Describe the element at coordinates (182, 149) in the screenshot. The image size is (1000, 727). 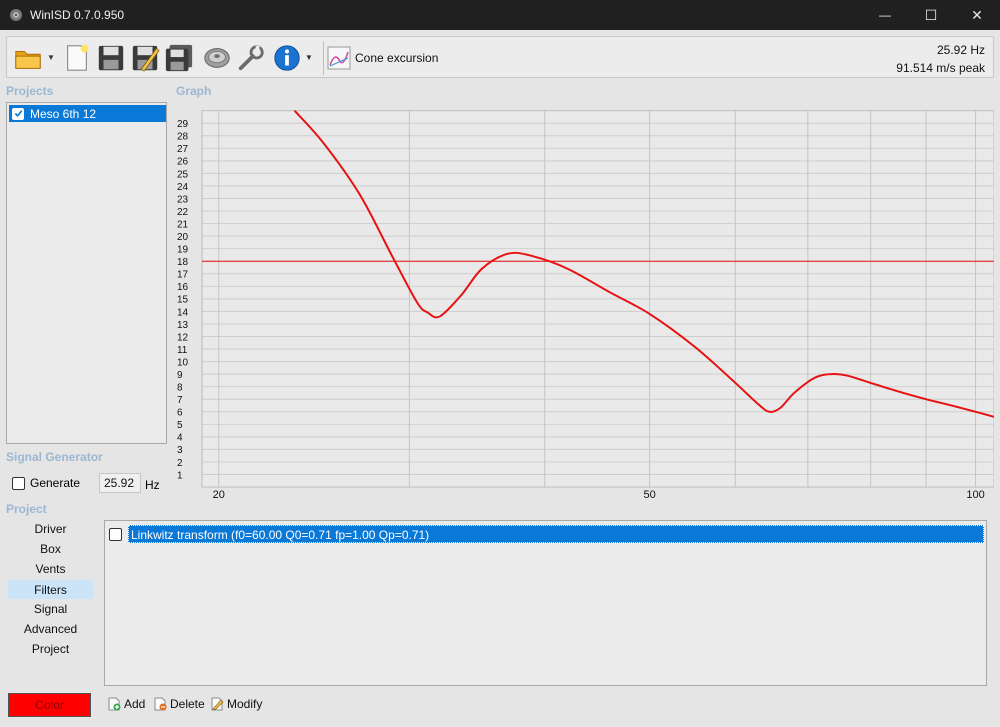
I see `y-tick-label: 27` at that location.